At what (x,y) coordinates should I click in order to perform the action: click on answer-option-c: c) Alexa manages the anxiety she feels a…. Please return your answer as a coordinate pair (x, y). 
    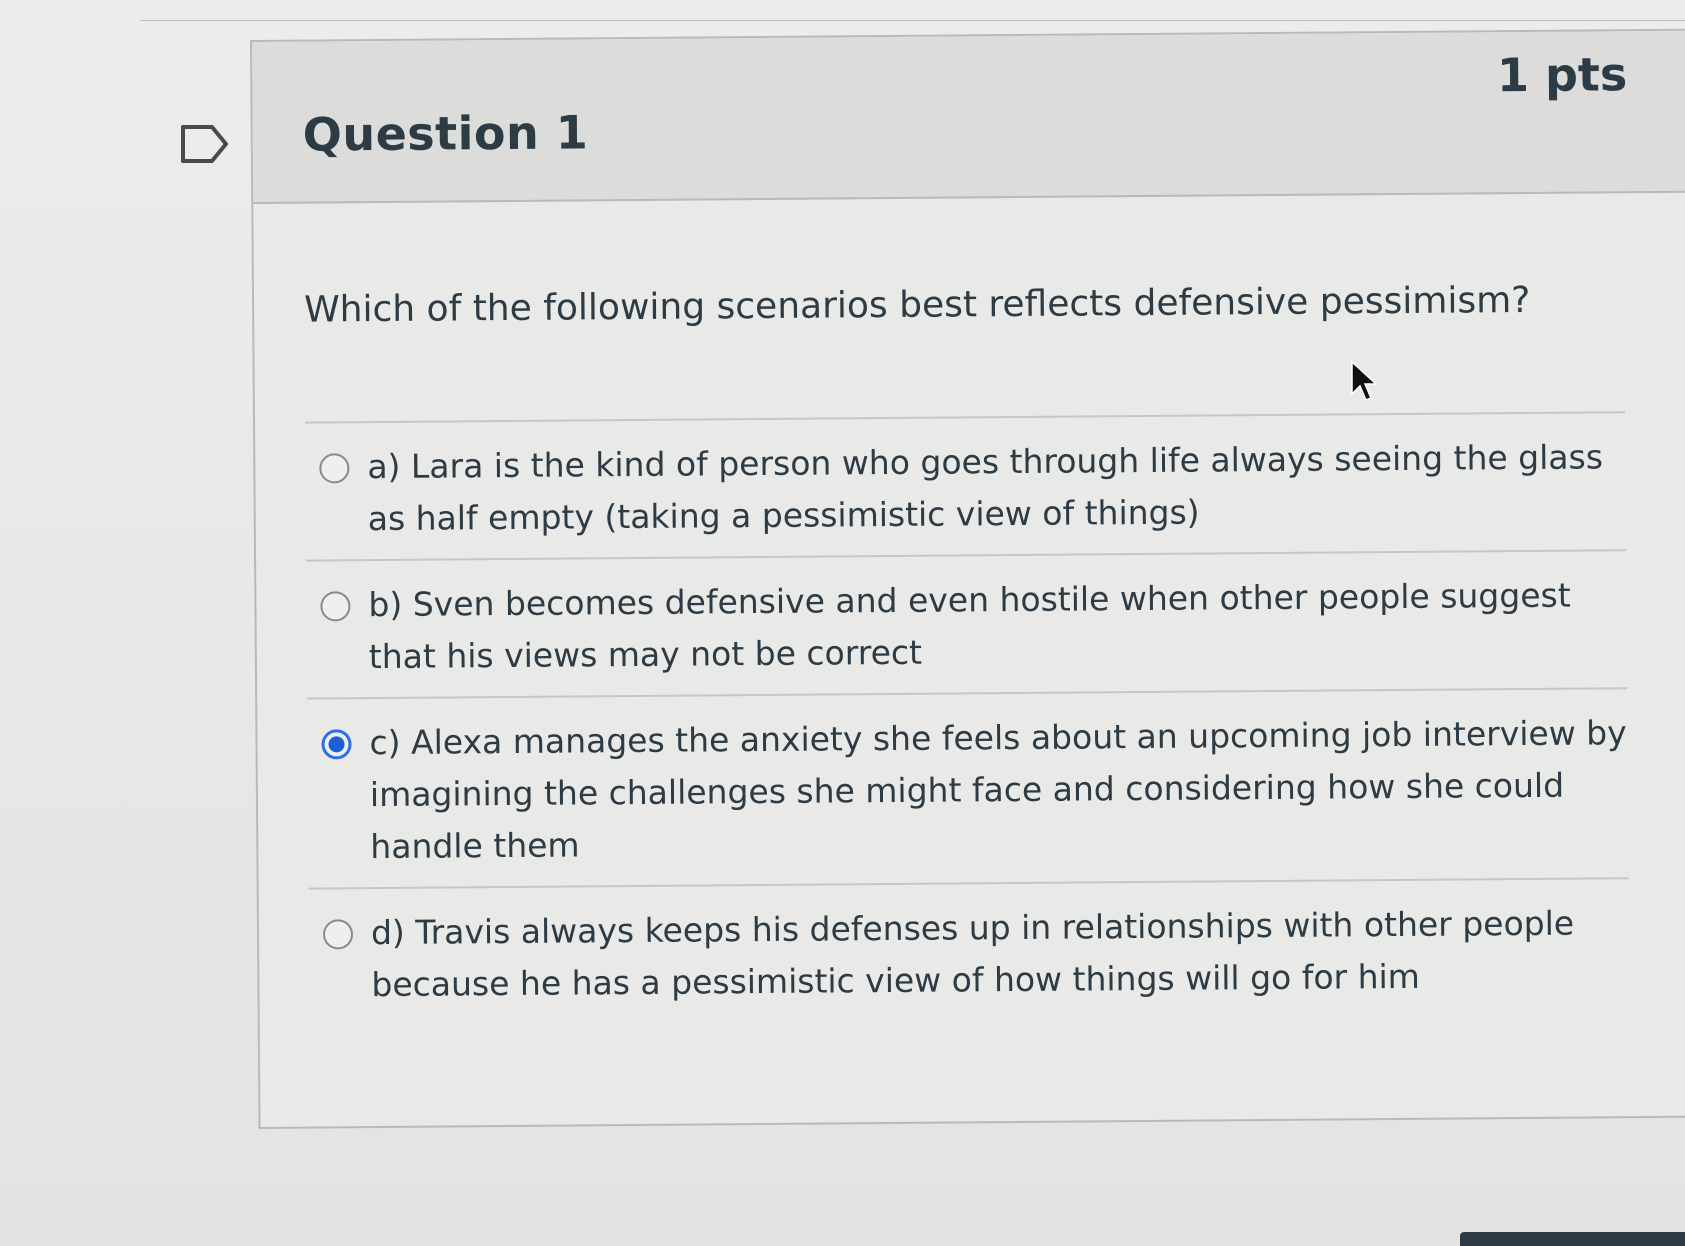
    Looking at the image, I should click on (968, 787).